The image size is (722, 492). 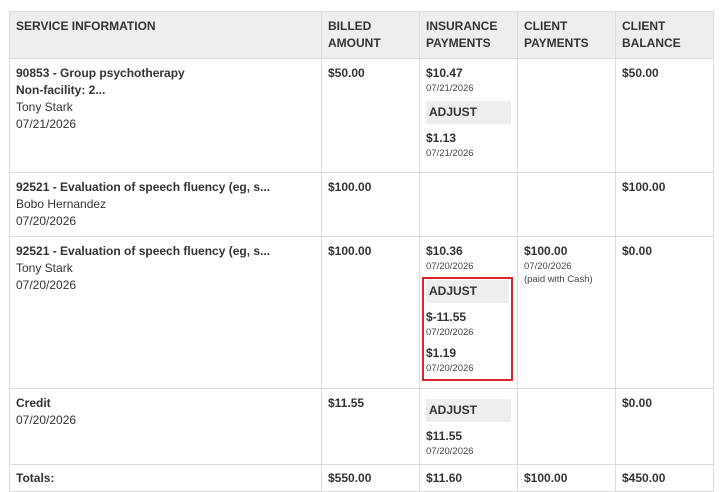 What do you see at coordinates (566, 312) in the screenshot?
I see `client-payment-cell: $100.00 07/20/2026 (paid with Cash)` at bounding box center [566, 312].